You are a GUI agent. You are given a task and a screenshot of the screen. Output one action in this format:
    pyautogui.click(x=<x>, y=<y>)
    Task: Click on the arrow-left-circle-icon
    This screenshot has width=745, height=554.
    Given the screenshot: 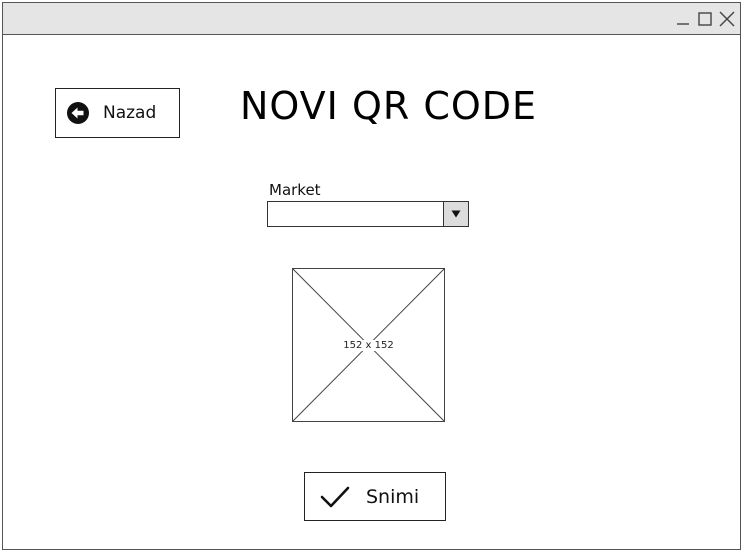 What is the action you would take?
    pyautogui.click(x=78, y=113)
    